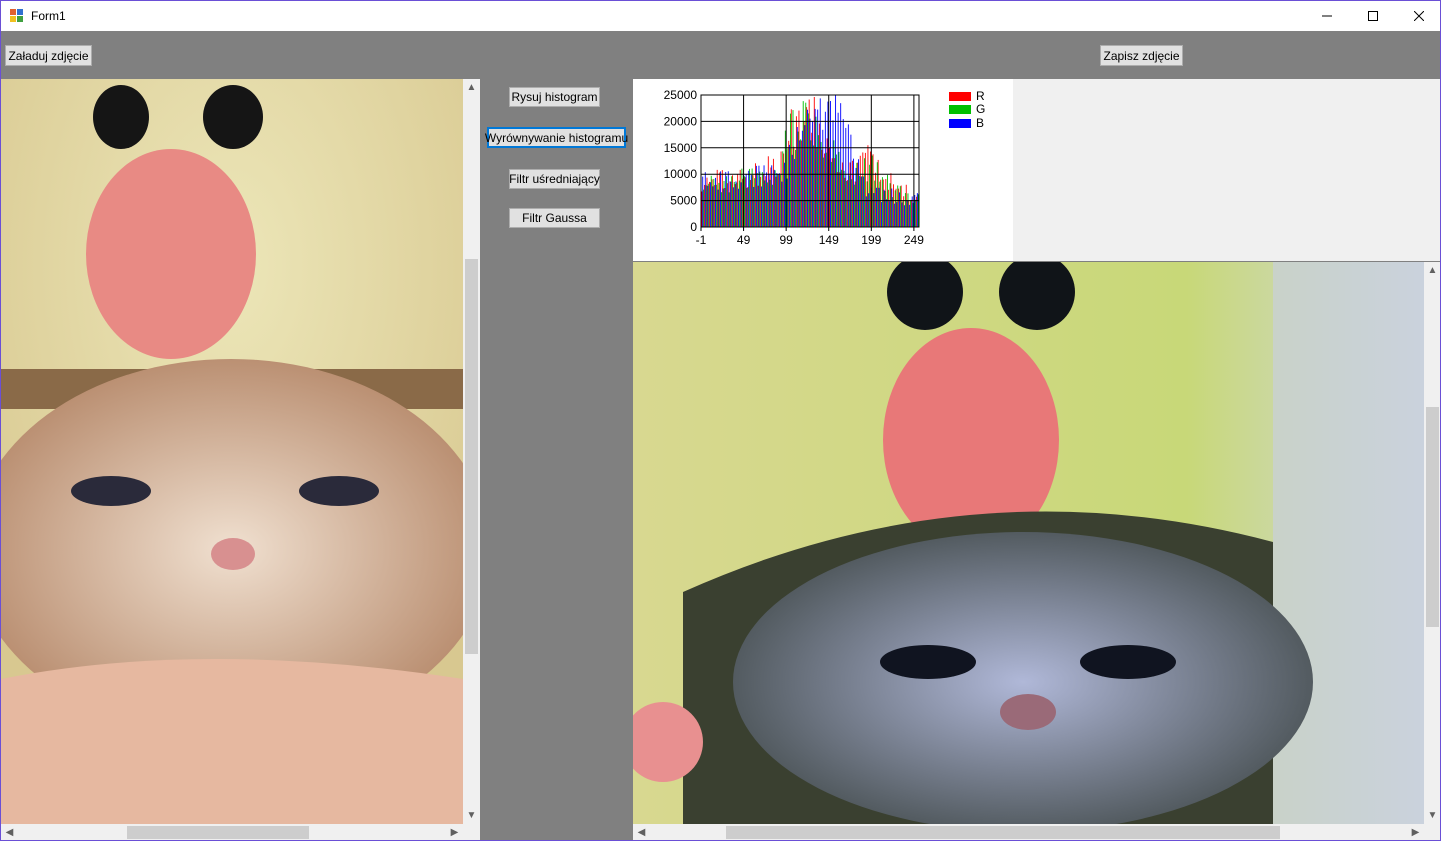  Describe the element at coordinates (121, 117) in the screenshot. I see `left-eye-bead` at that location.